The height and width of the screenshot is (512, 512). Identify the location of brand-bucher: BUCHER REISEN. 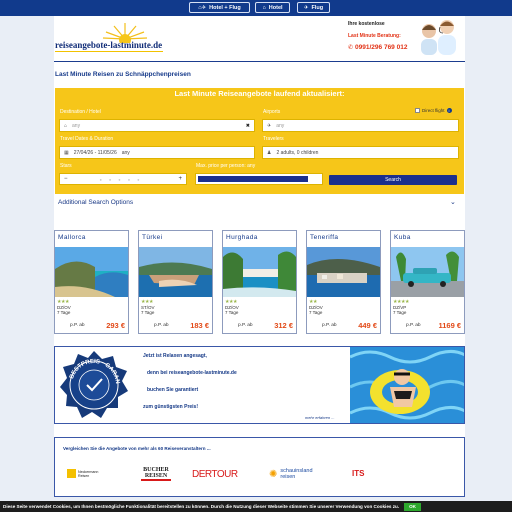
(156, 474).